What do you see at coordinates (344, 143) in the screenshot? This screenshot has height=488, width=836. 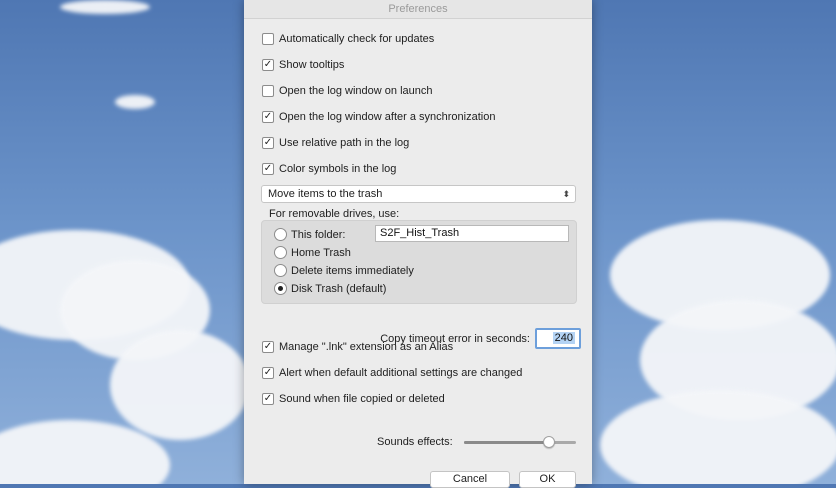 I see `check-label: Use relative path in the log` at bounding box center [344, 143].